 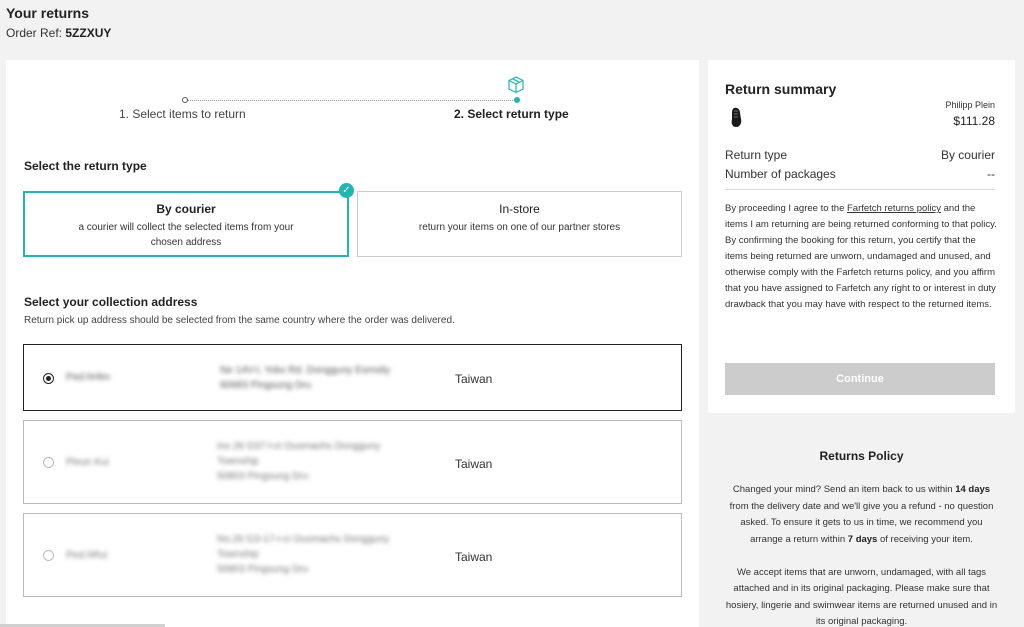 I want to click on step-connector, so click(x=351, y=100).